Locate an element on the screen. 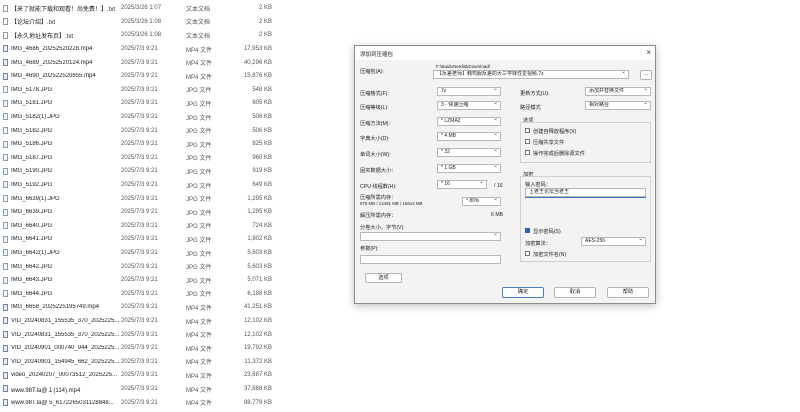  file-row: IMG_5186.JPG 2025/7/3 9:21 JPG 文件 825 KB is located at coordinates (145, 145).